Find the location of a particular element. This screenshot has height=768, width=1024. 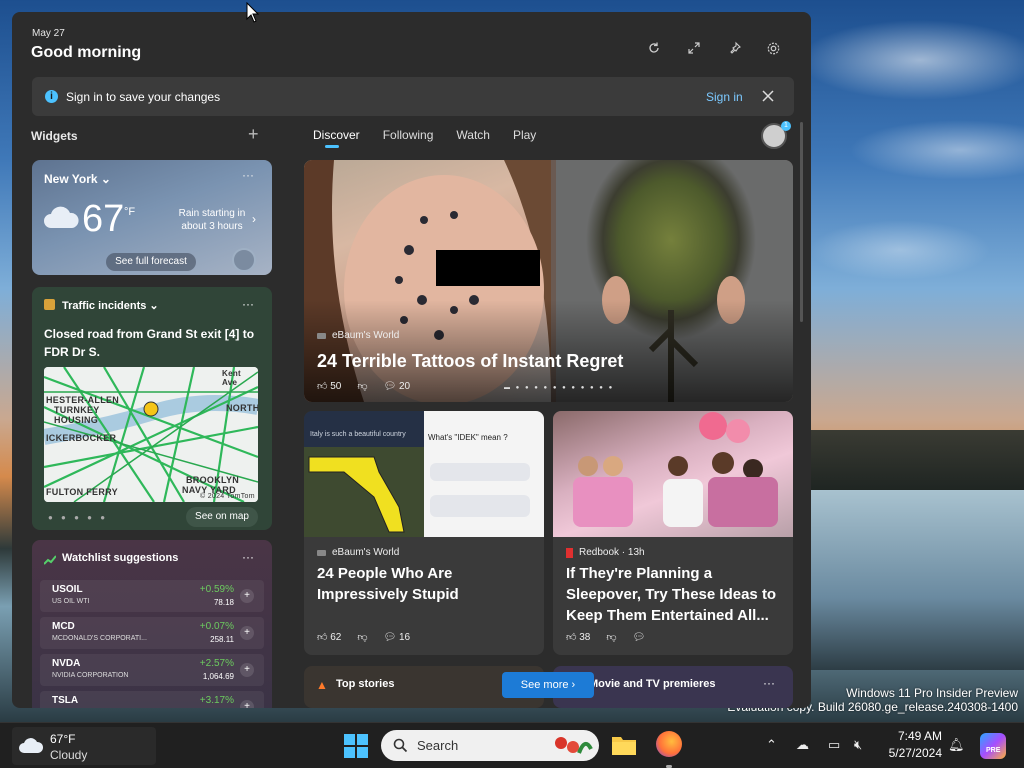

refresh-icon is located at coordinates (654, 48).